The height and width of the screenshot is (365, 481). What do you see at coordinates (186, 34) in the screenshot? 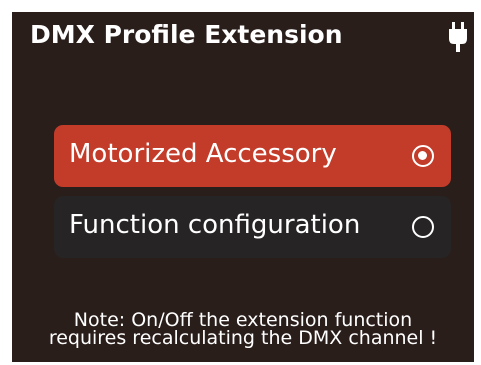
I see `page-title: DMX Profile Extension` at bounding box center [186, 34].